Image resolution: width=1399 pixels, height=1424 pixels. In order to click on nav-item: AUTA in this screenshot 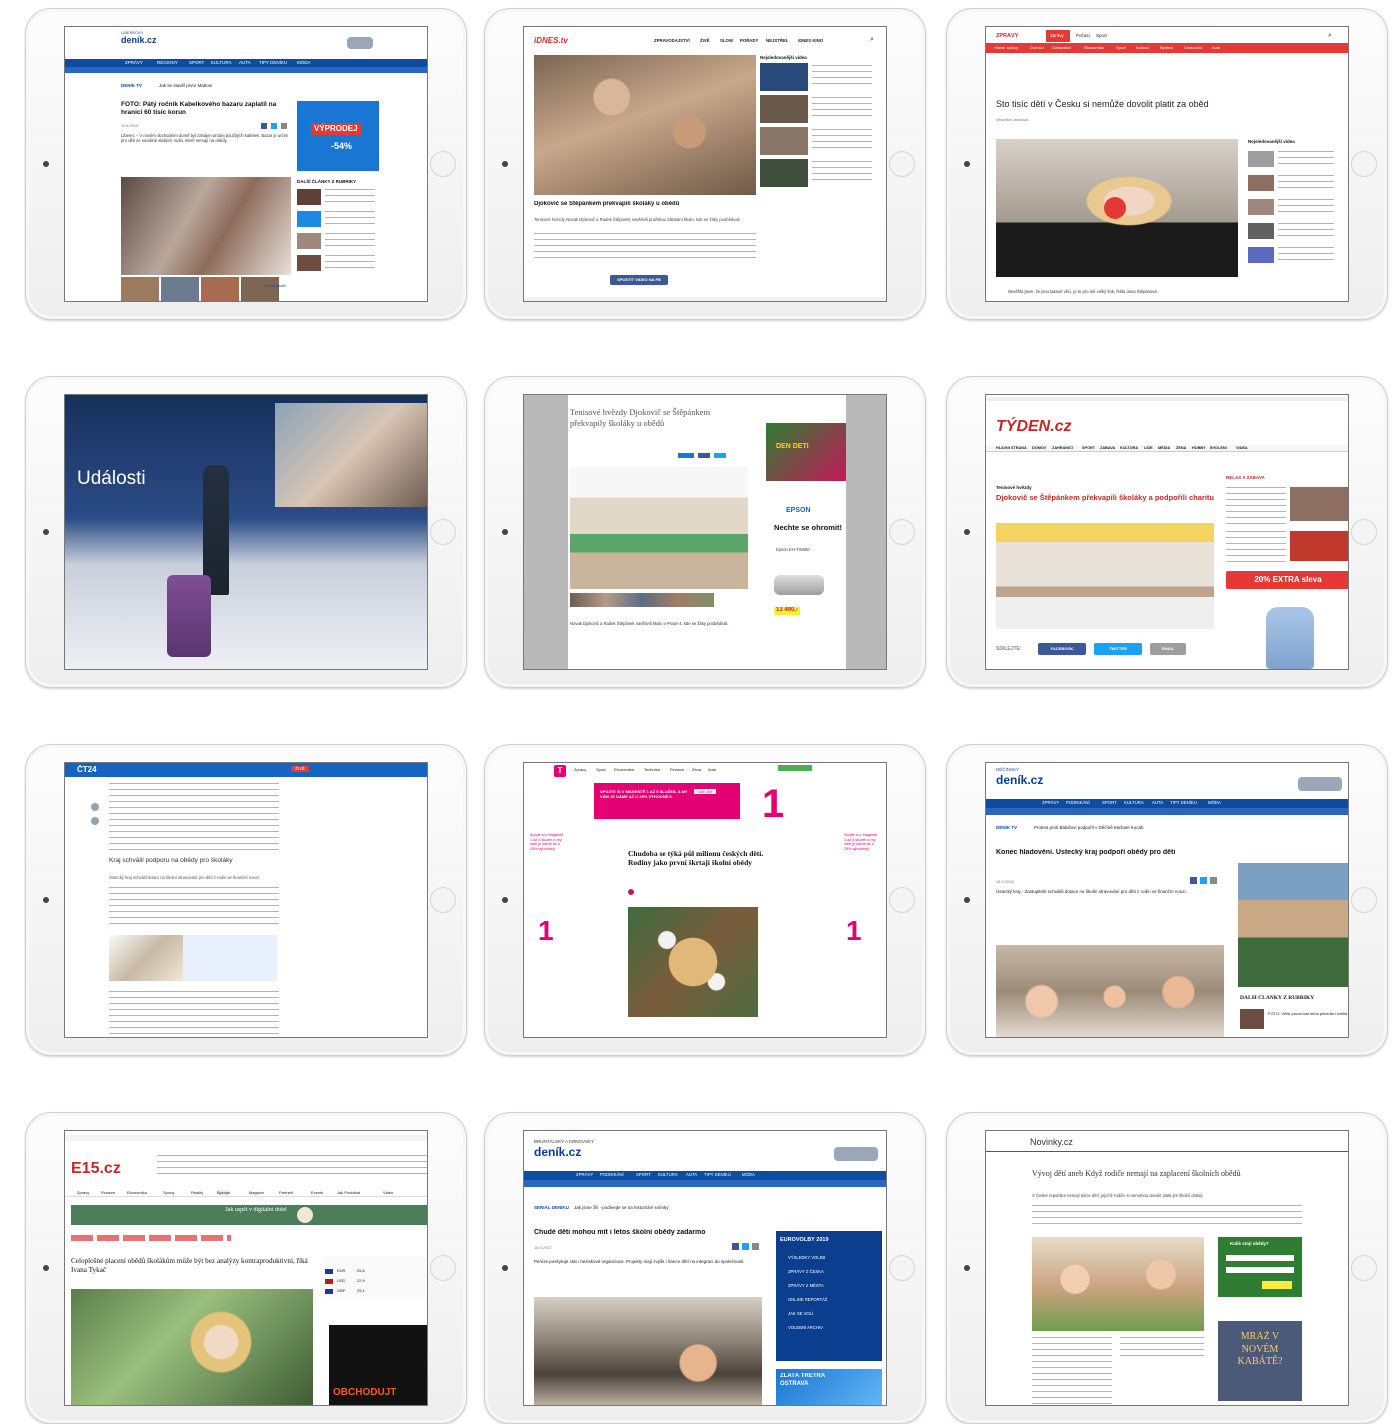, I will do `click(245, 63)`.